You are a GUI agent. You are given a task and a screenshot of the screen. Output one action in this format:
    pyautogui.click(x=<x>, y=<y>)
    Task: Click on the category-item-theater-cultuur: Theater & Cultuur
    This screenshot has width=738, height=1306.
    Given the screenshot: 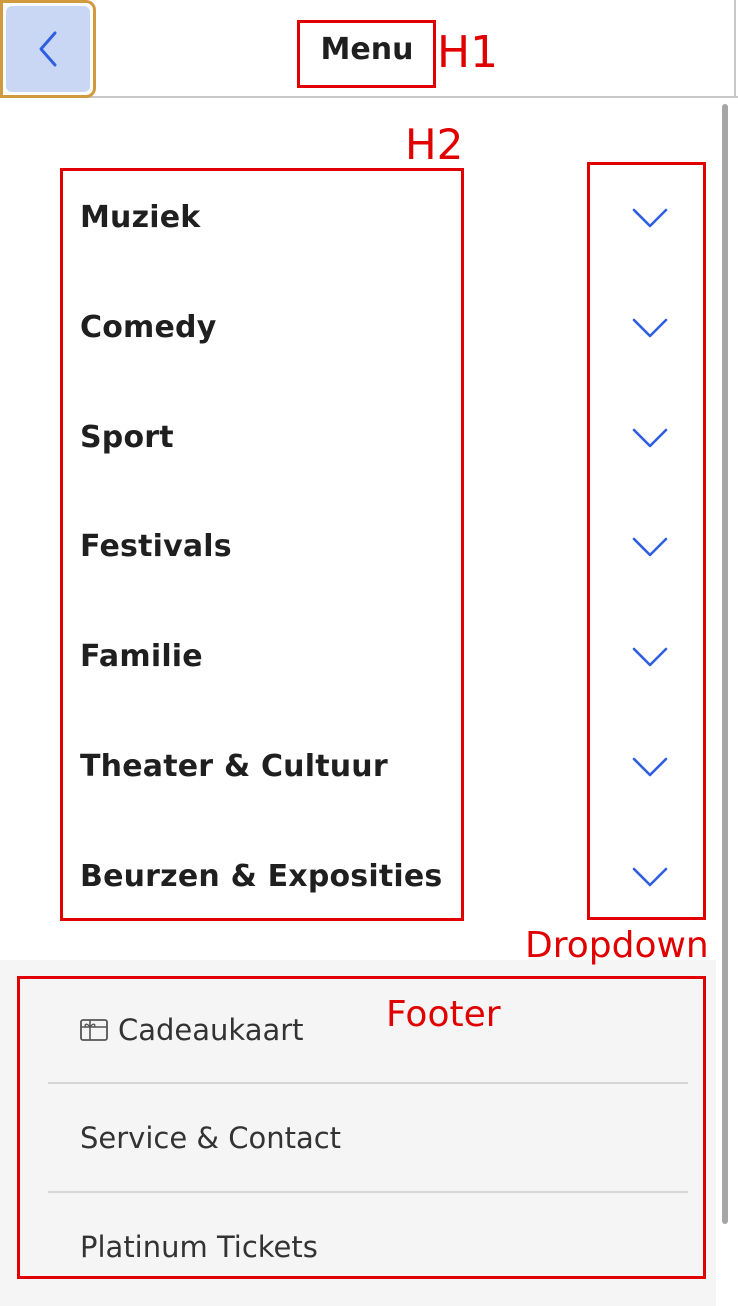 What is the action you would take?
    pyautogui.click(x=358, y=776)
    